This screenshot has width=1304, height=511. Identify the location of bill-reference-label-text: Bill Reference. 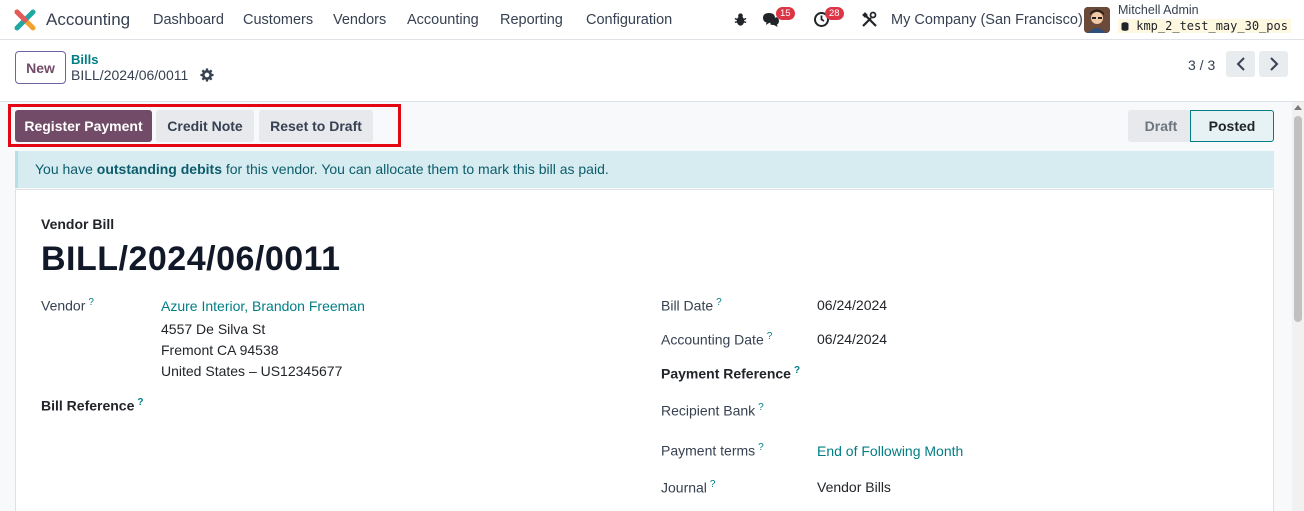
(88, 405).